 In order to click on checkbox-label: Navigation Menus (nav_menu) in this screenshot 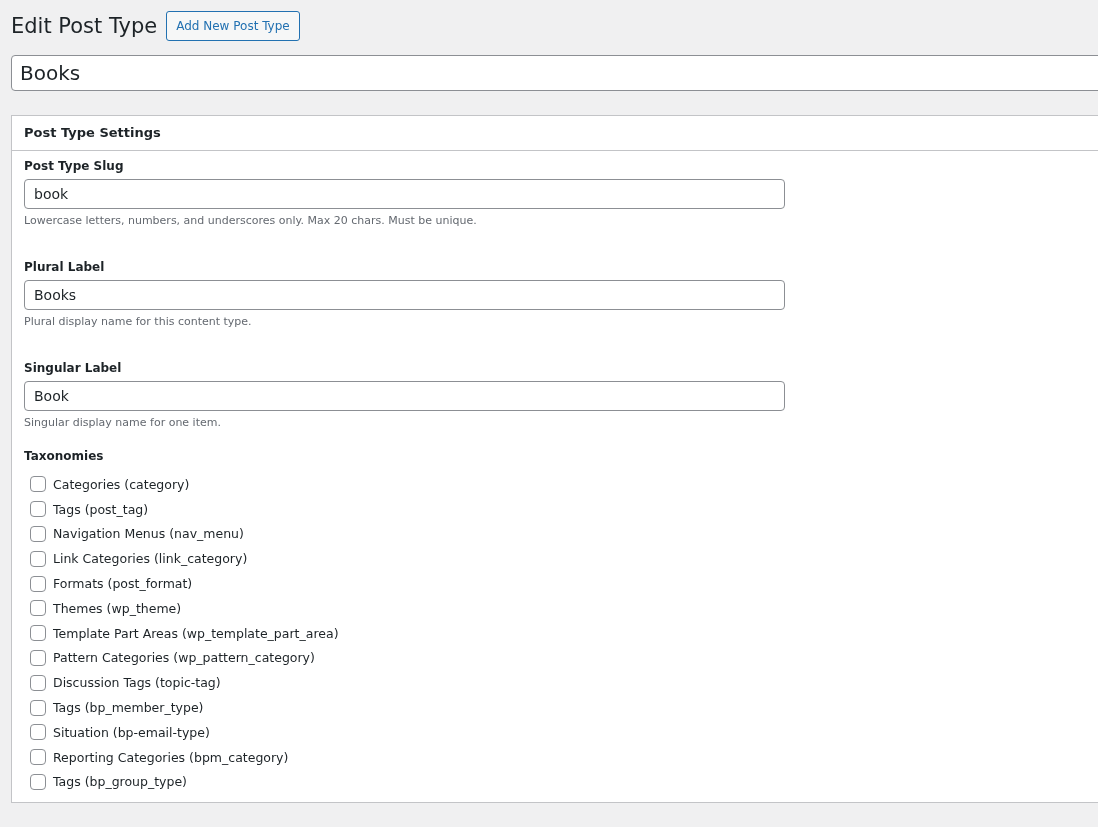, I will do `click(148, 534)`.